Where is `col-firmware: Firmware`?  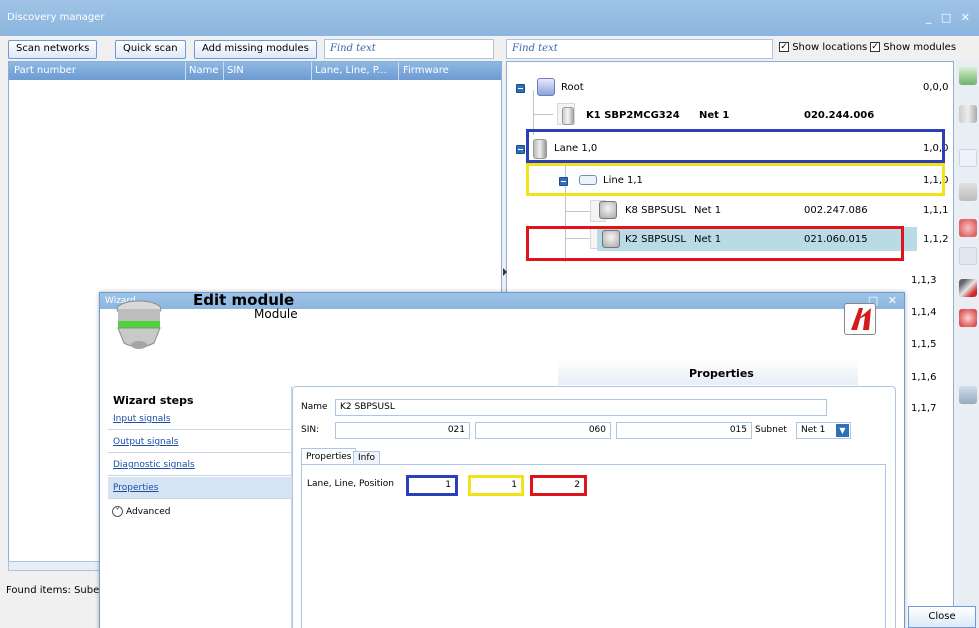 col-firmware: Firmware is located at coordinates (426, 70).